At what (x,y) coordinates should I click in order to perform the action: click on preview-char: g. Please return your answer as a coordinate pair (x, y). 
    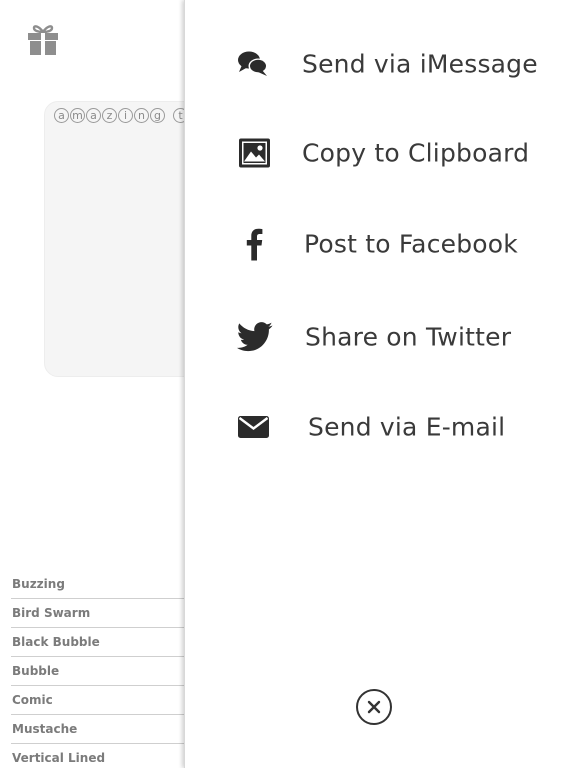
    Looking at the image, I should click on (157, 115).